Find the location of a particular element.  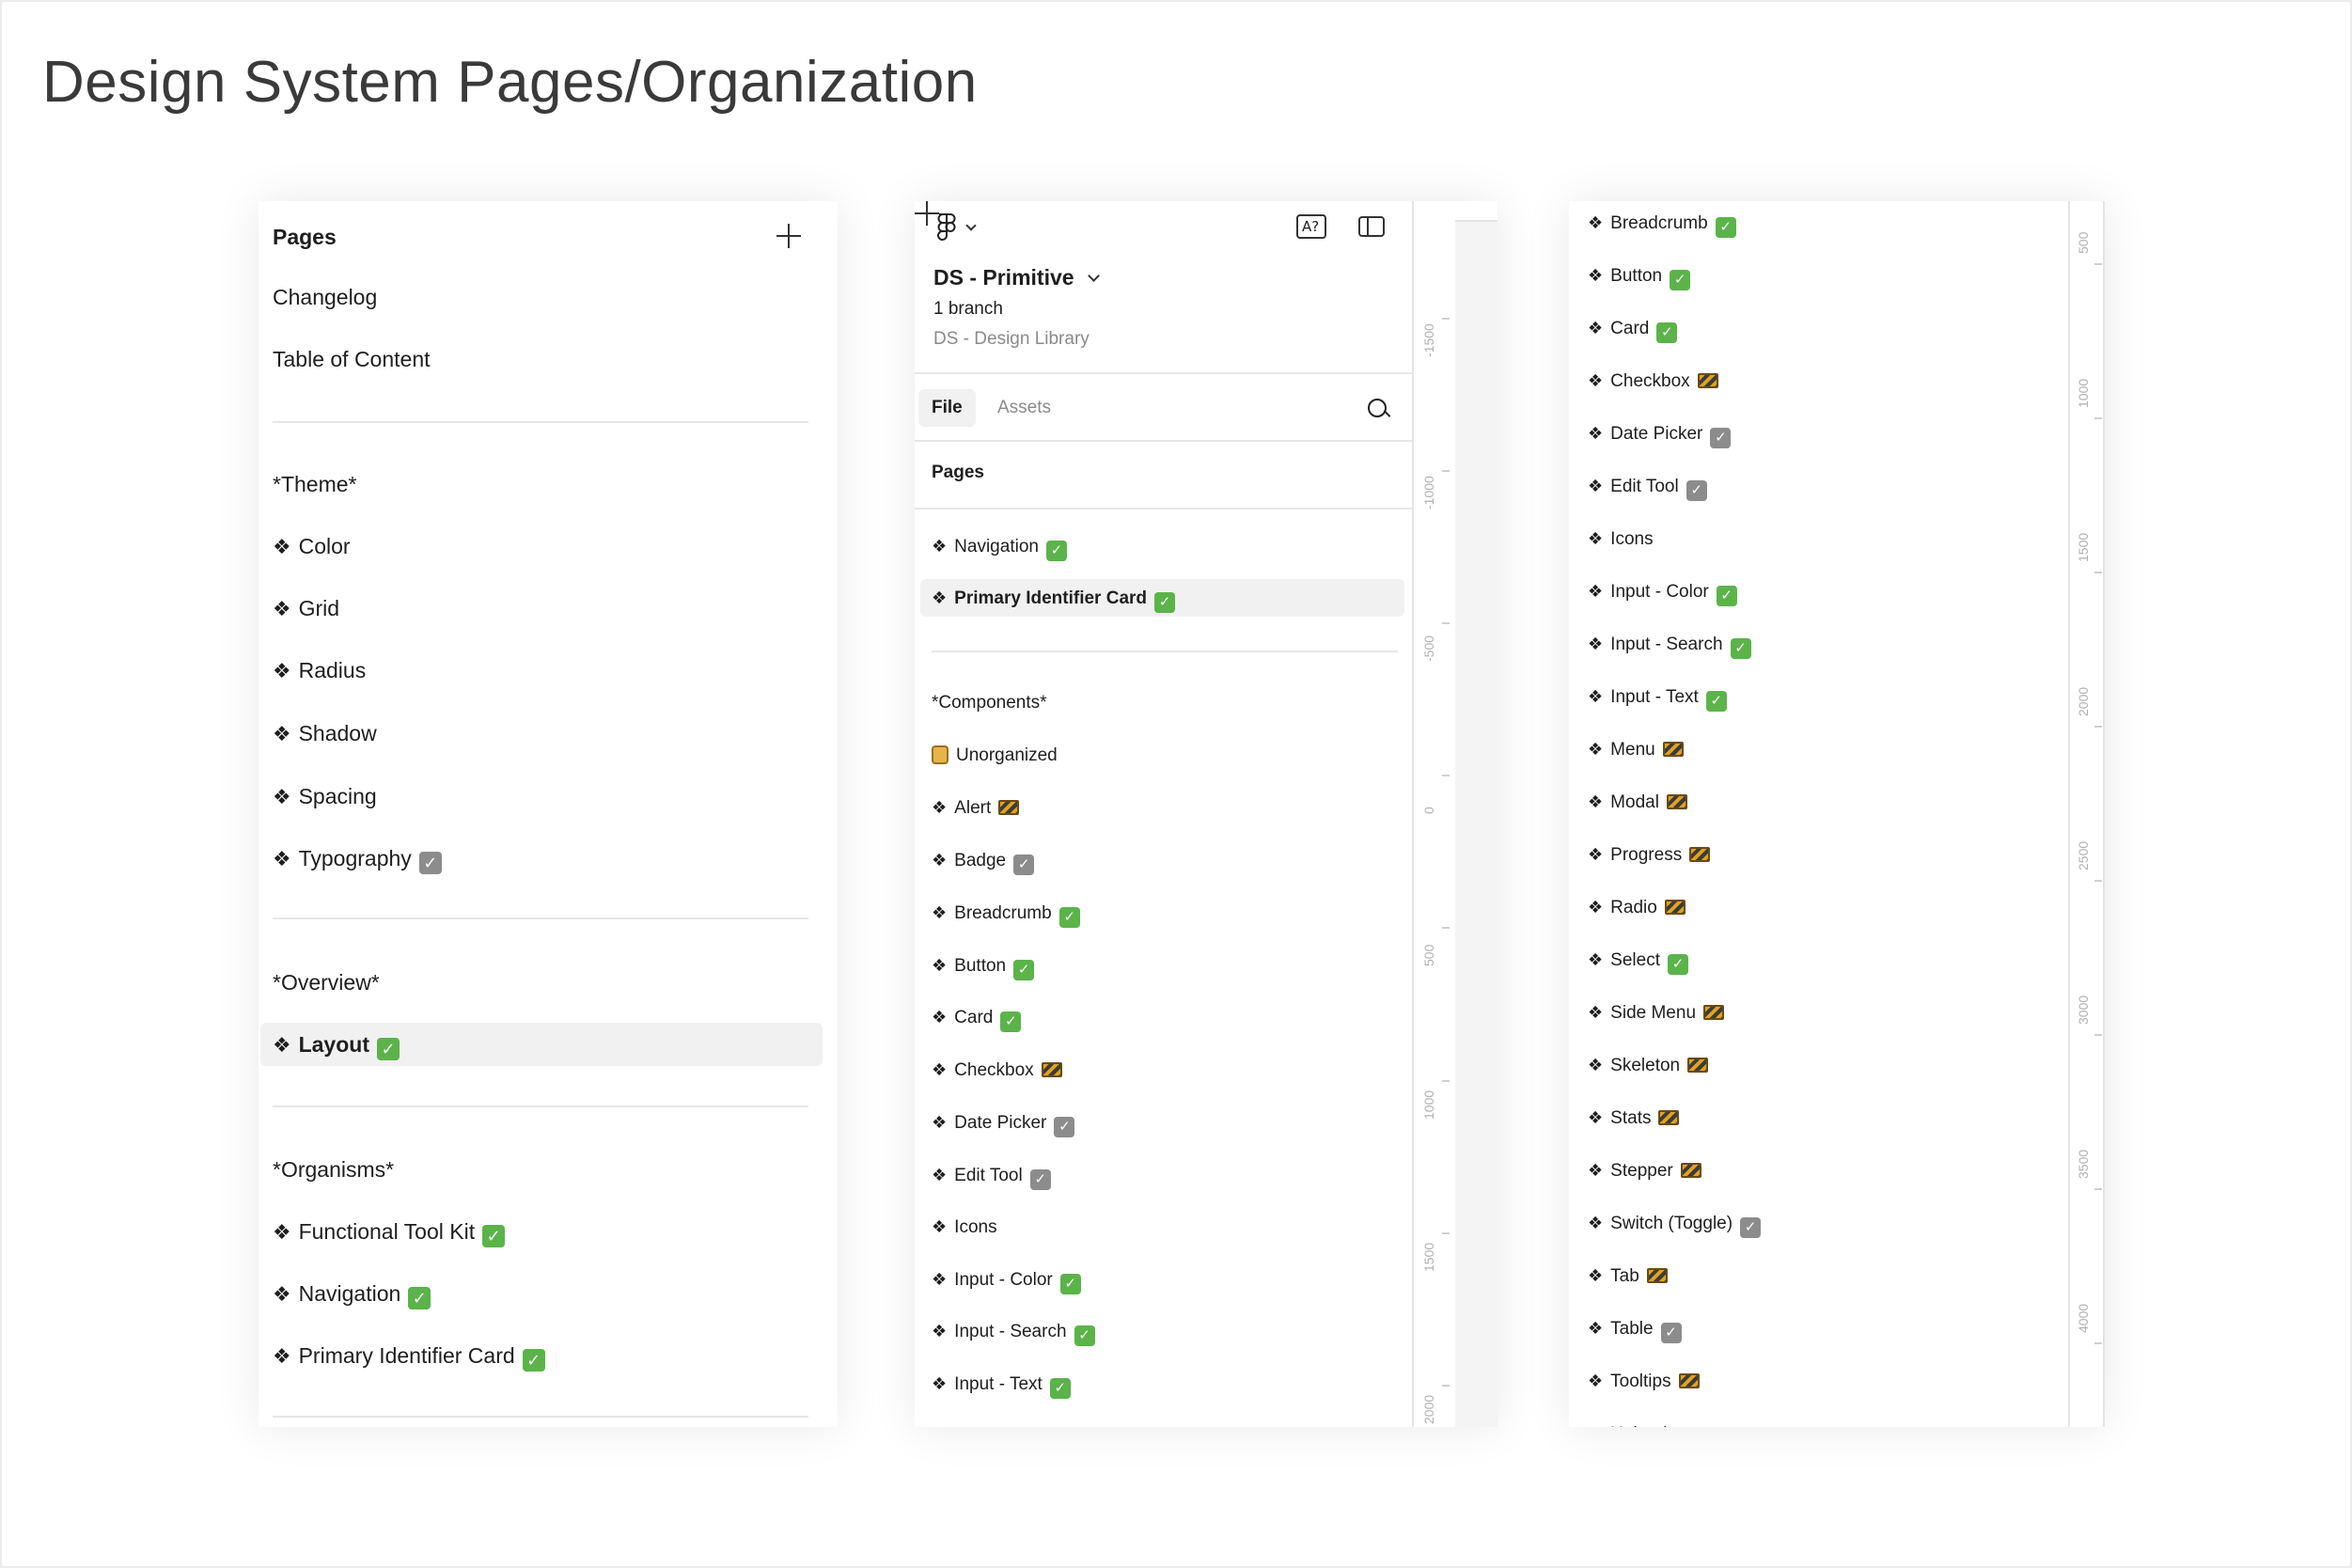

page-item-side-menu: ❖ Side Menu is located at coordinates (1823, 1012).